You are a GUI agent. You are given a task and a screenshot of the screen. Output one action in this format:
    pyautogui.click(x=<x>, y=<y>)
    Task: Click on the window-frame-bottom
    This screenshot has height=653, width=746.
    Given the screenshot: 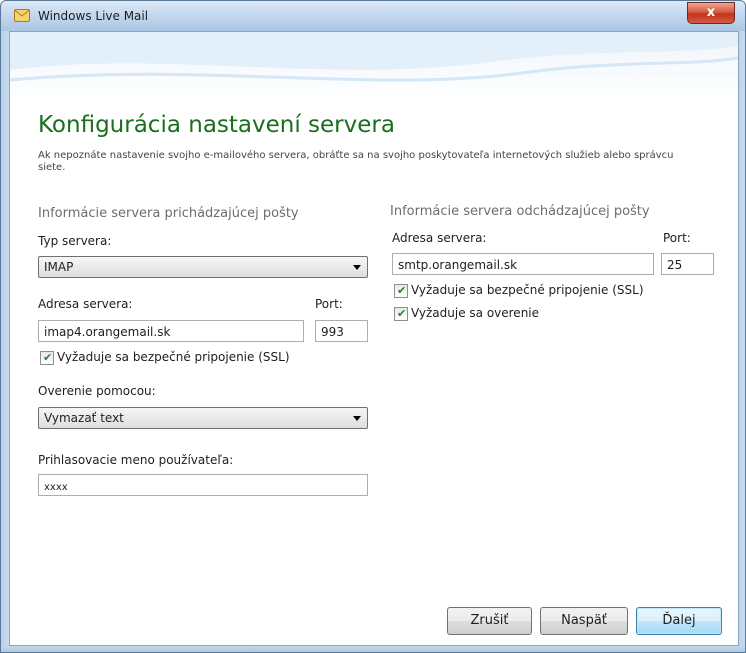 What is the action you would take?
    pyautogui.click(x=373, y=649)
    